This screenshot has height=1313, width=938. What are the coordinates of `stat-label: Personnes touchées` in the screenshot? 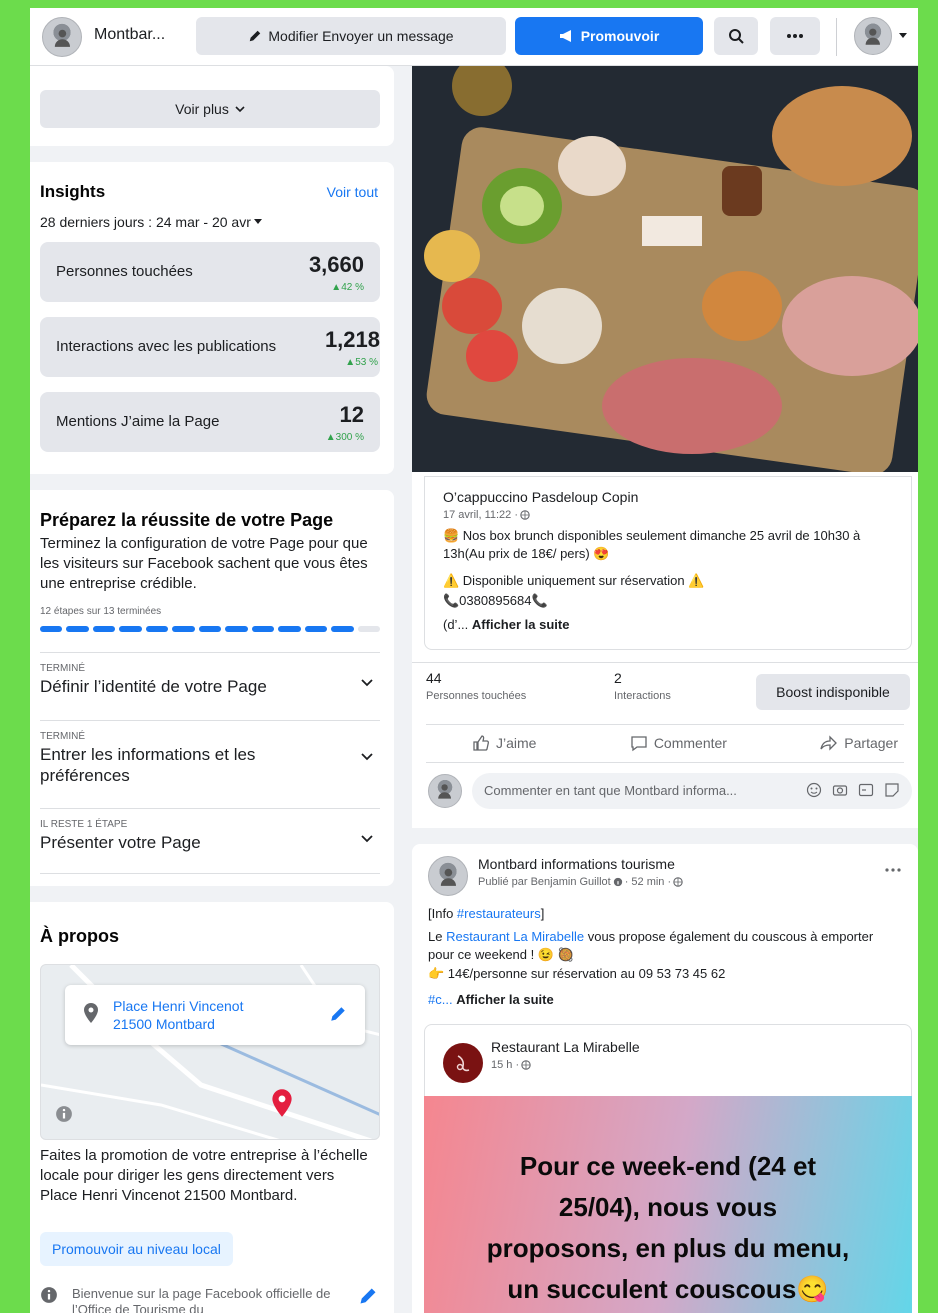 It's located at (124, 271).